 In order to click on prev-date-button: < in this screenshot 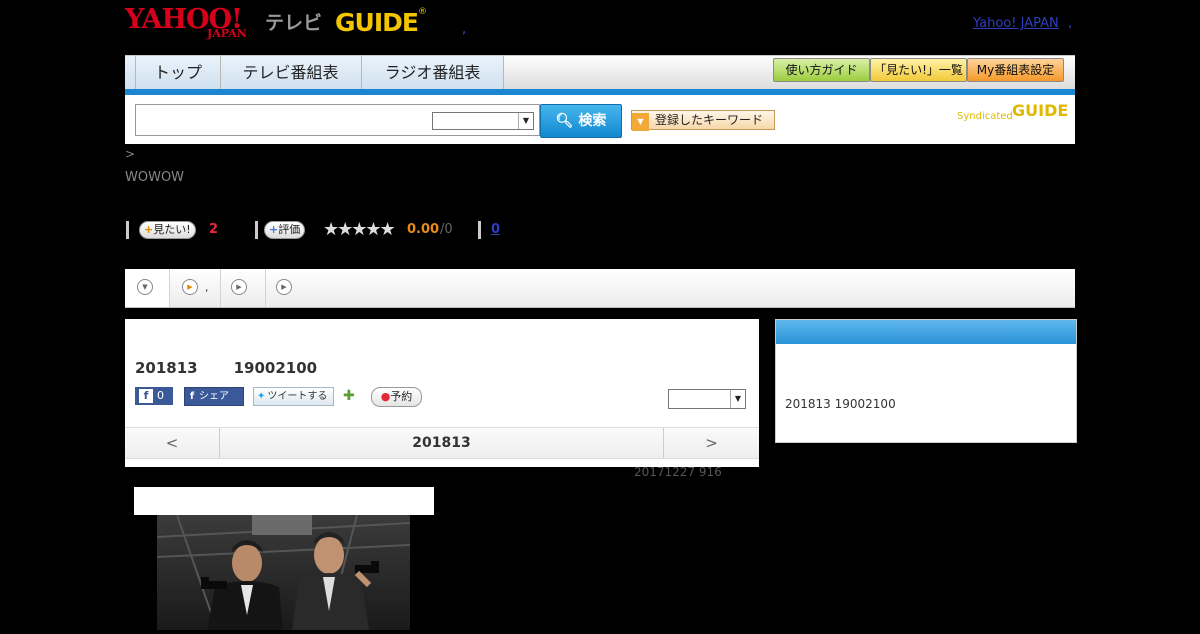, I will do `click(172, 443)`.